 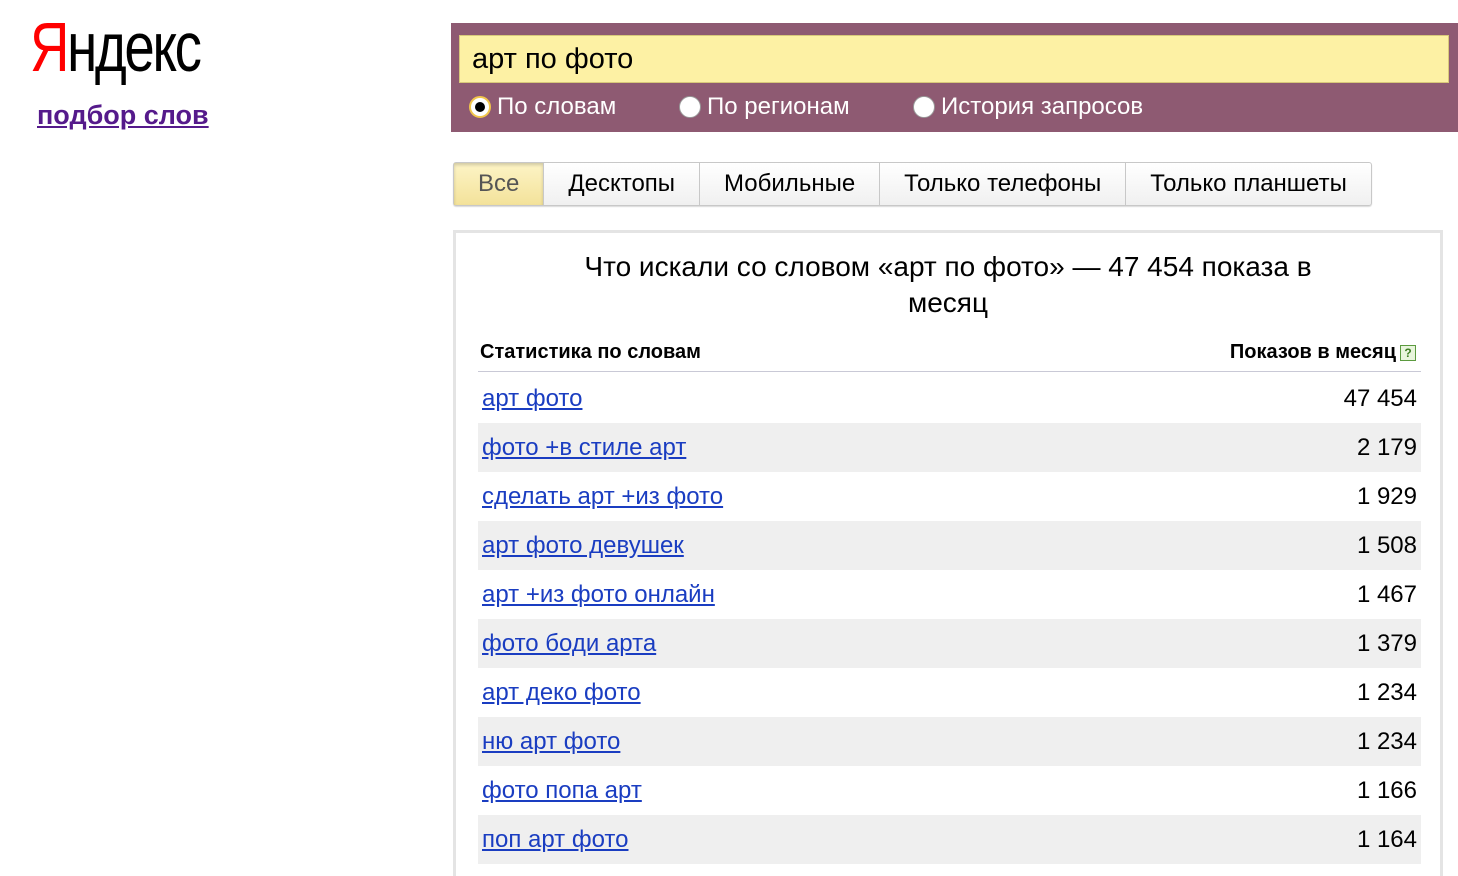 What do you see at coordinates (1312, 352) in the screenshot?
I see `column-header-impressions-label: Показов в месяц` at bounding box center [1312, 352].